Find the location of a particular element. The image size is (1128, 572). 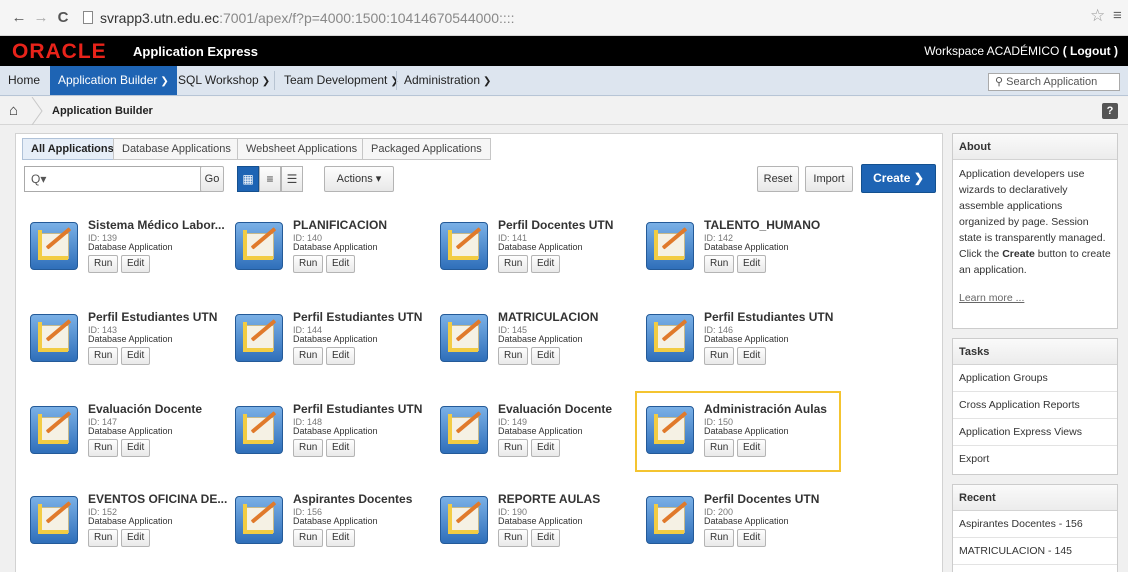

list-view-icon: ≡ is located at coordinates (270, 179).